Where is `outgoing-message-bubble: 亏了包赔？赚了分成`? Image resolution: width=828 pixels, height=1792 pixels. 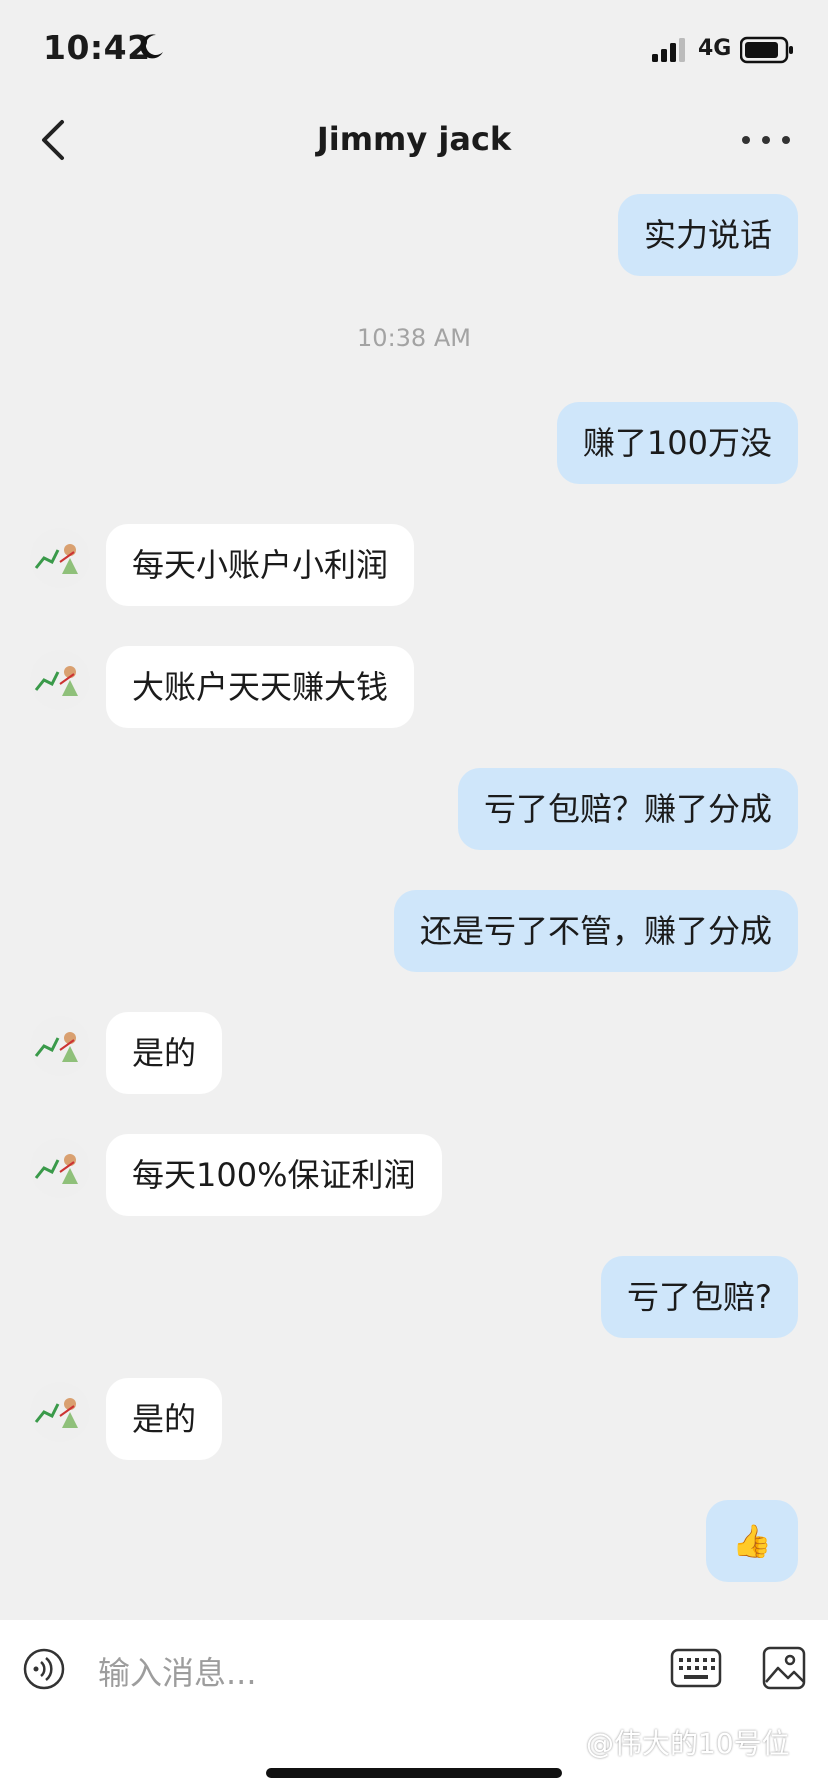 outgoing-message-bubble: 亏了包赔？赚了分成 is located at coordinates (627, 809).